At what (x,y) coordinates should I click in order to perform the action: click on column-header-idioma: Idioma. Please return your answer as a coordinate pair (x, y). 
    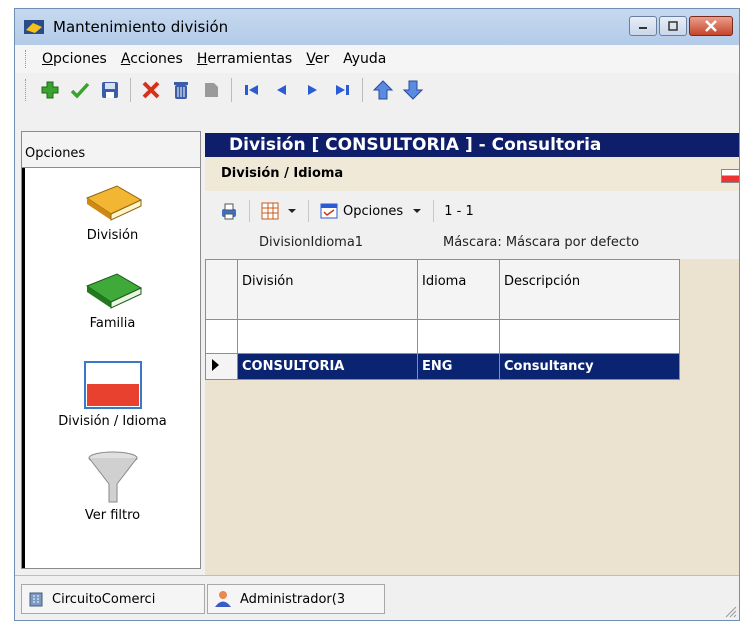
    Looking at the image, I should click on (458, 289).